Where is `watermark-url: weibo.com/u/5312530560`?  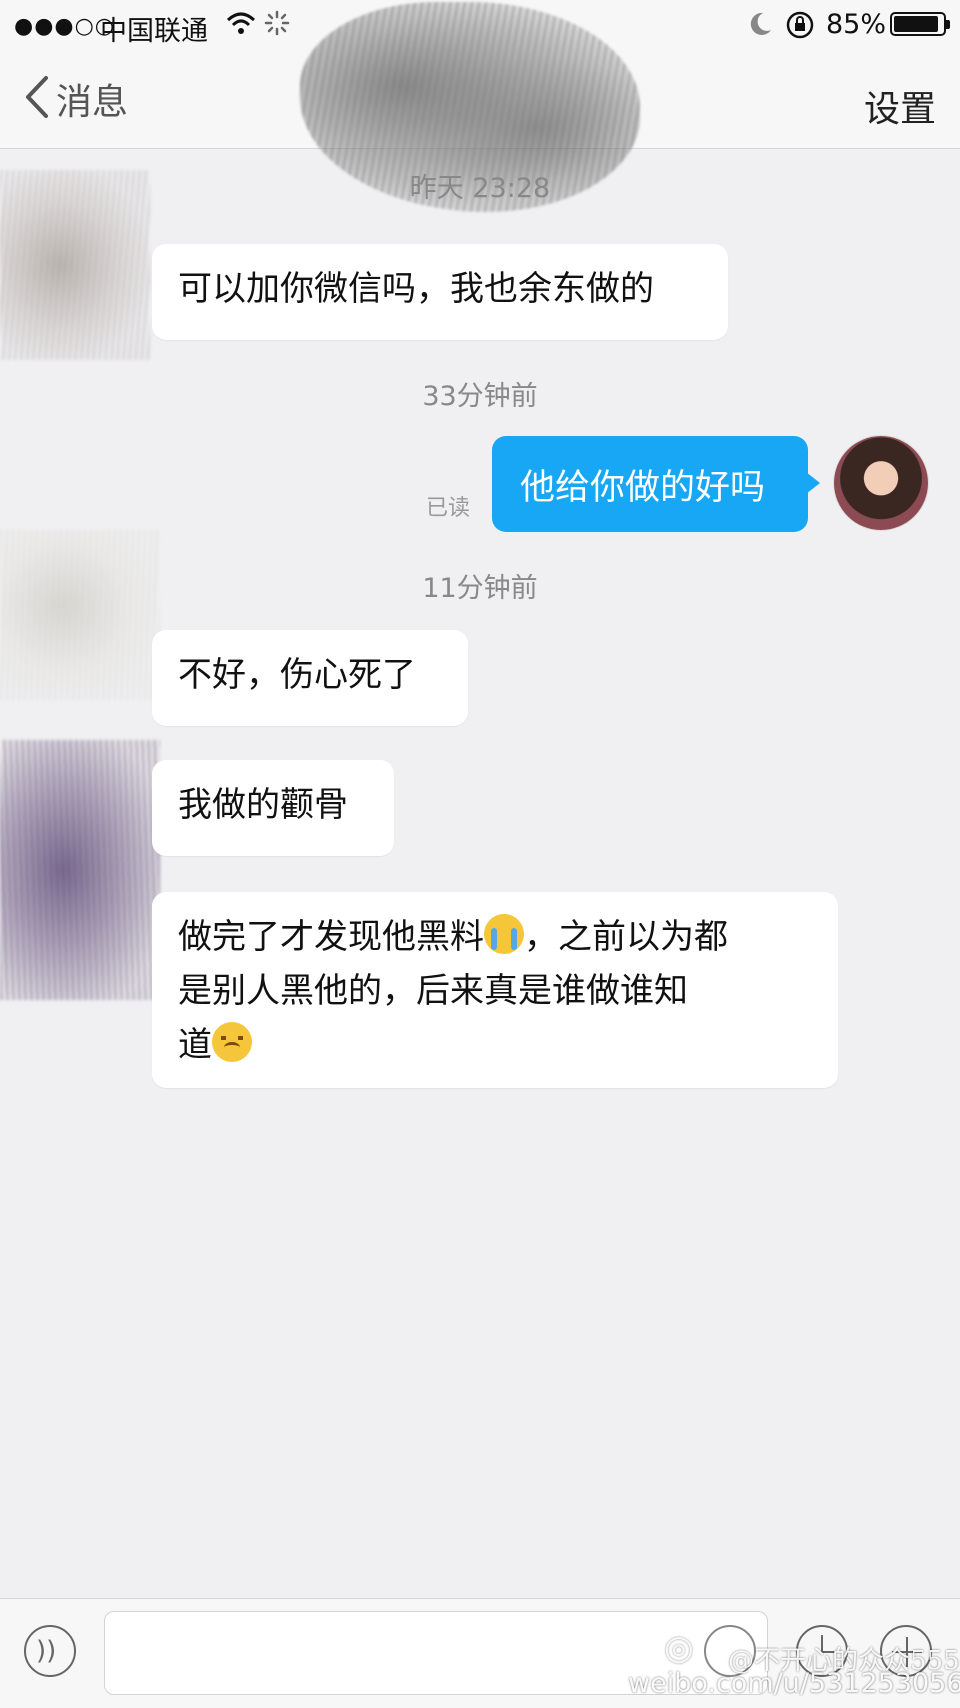 watermark-url: weibo.com/u/5312530560 is located at coordinates (794, 1683).